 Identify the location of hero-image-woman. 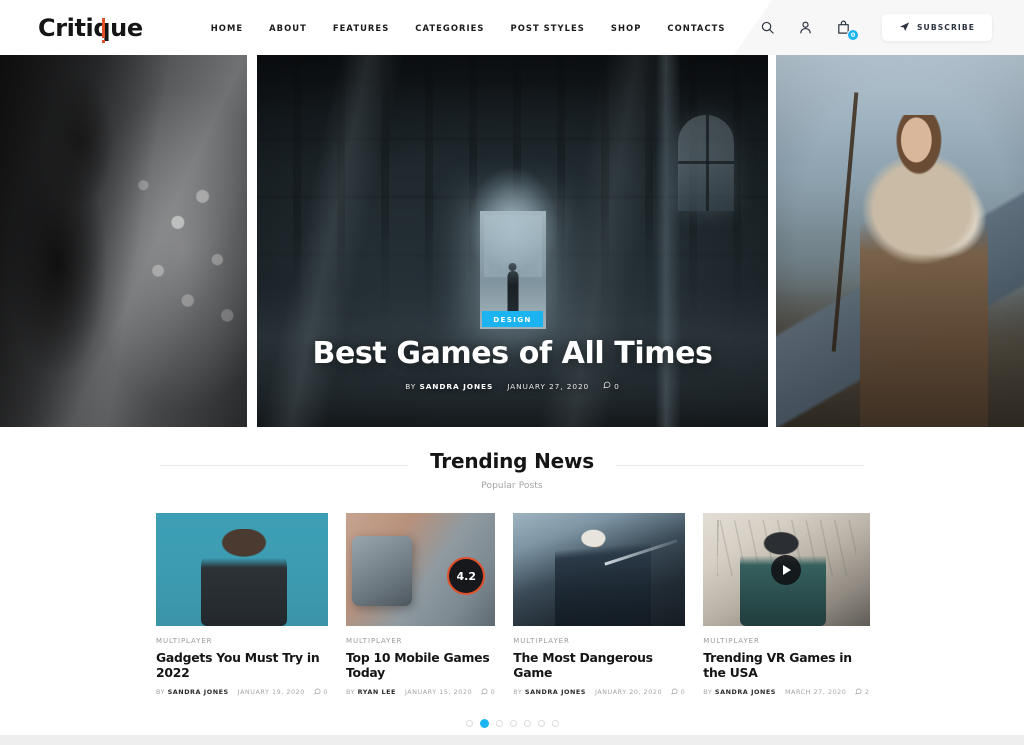
(900, 241).